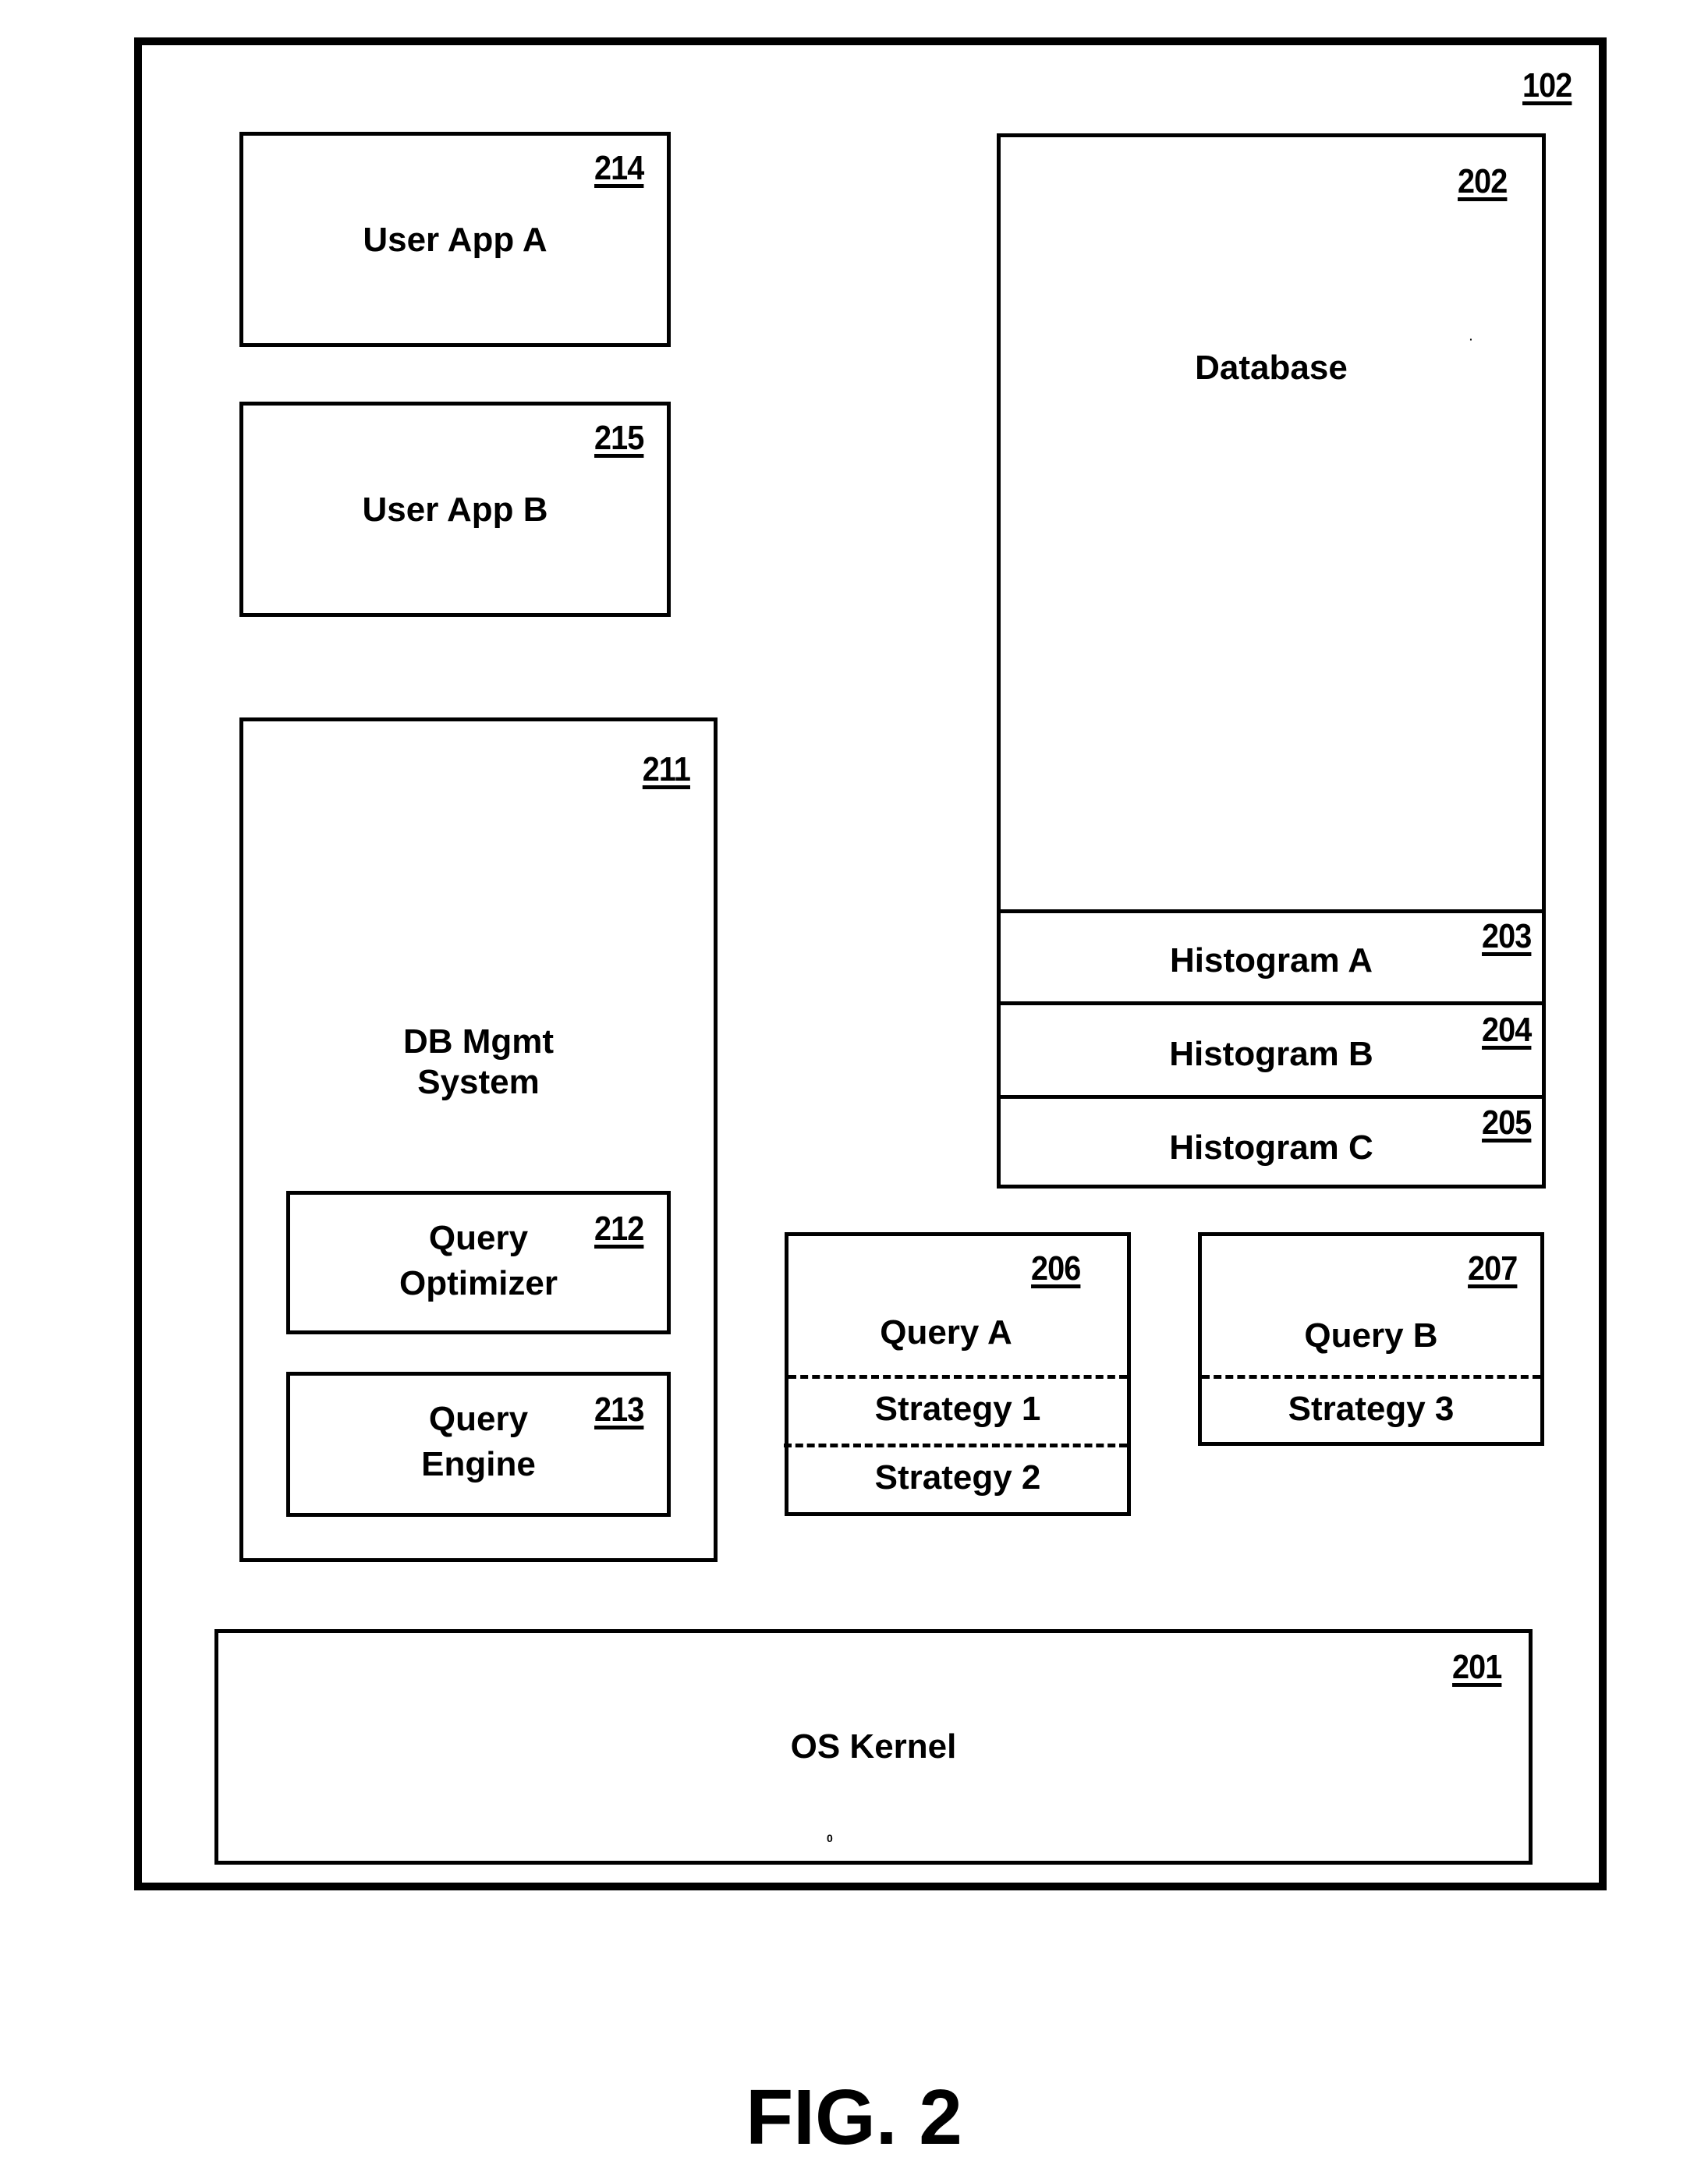 The image size is (1708, 2161). Describe the element at coordinates (478, 1464) in the screenshot. I see `query-engine-label-line2: Engine` at that location.